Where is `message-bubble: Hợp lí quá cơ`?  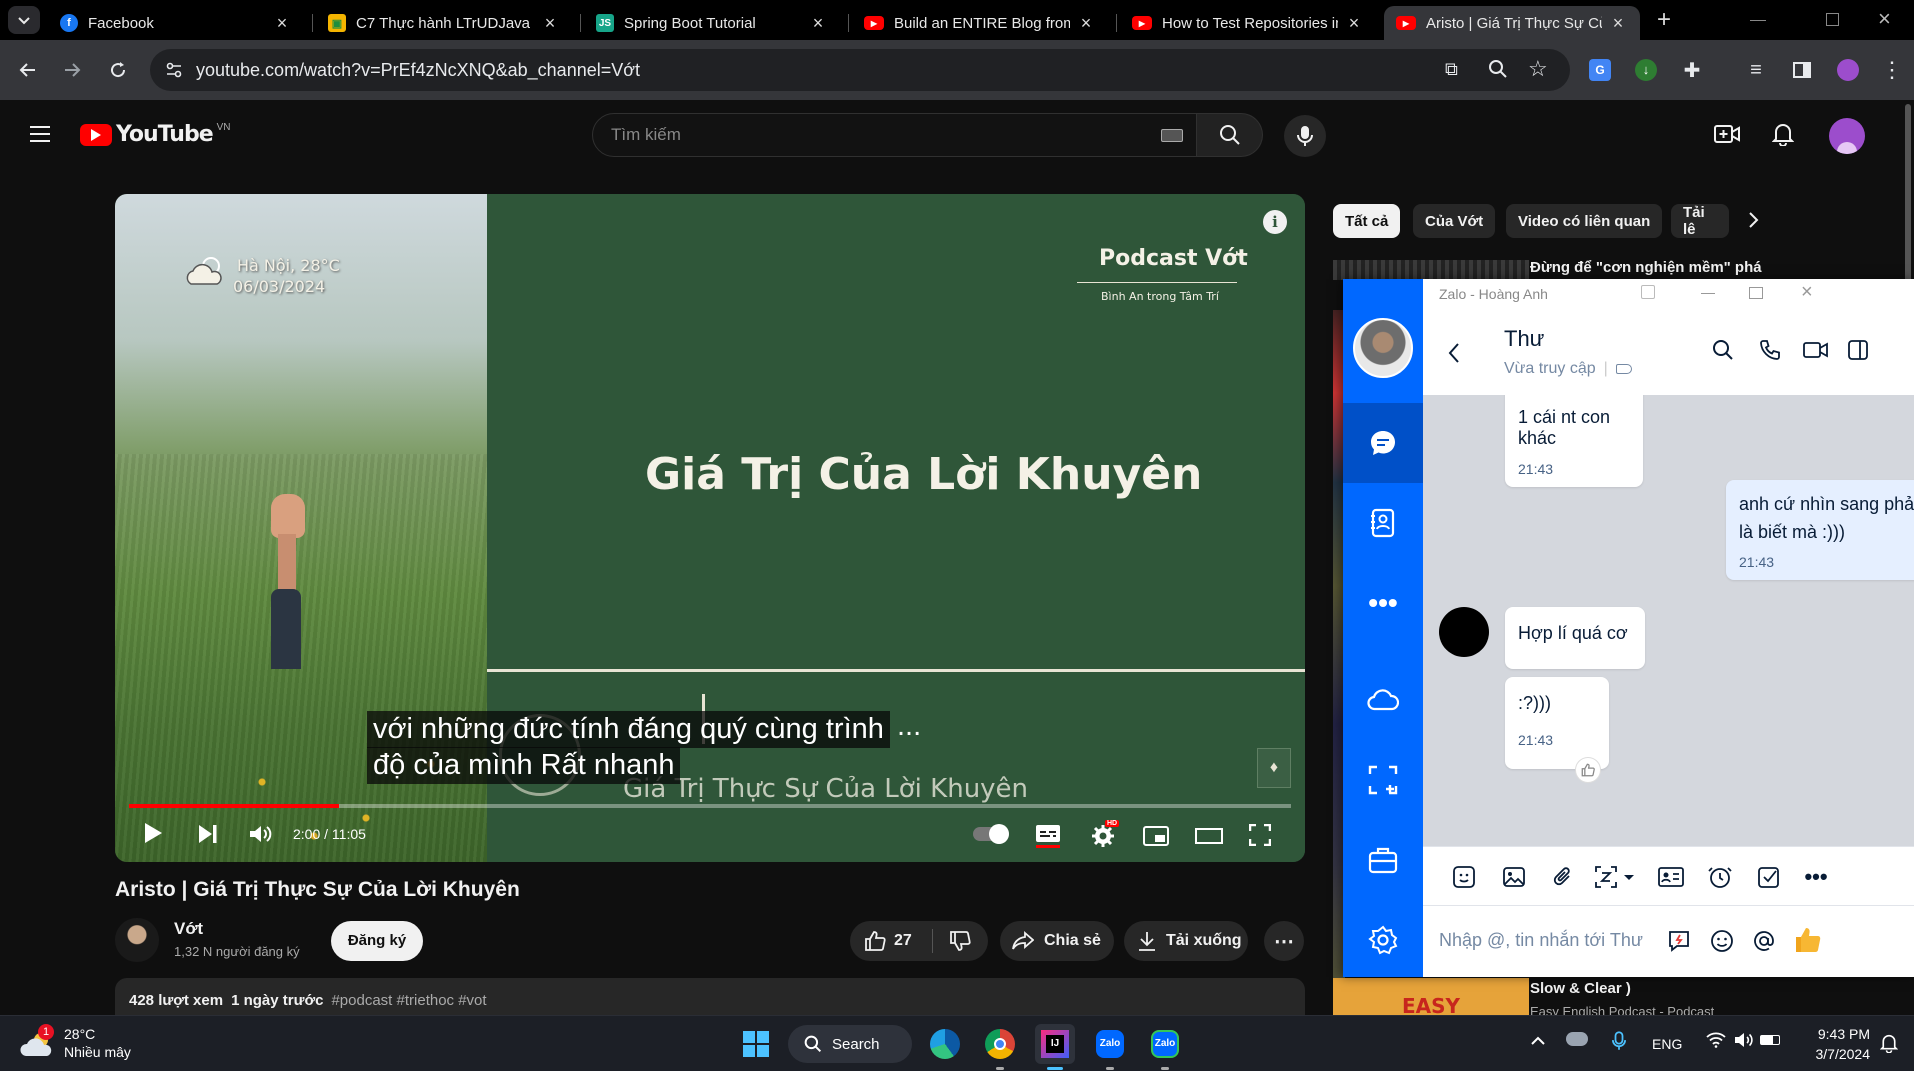 message-bubble: Hợp lí quá cơ is located at coordinates (1575, 638).